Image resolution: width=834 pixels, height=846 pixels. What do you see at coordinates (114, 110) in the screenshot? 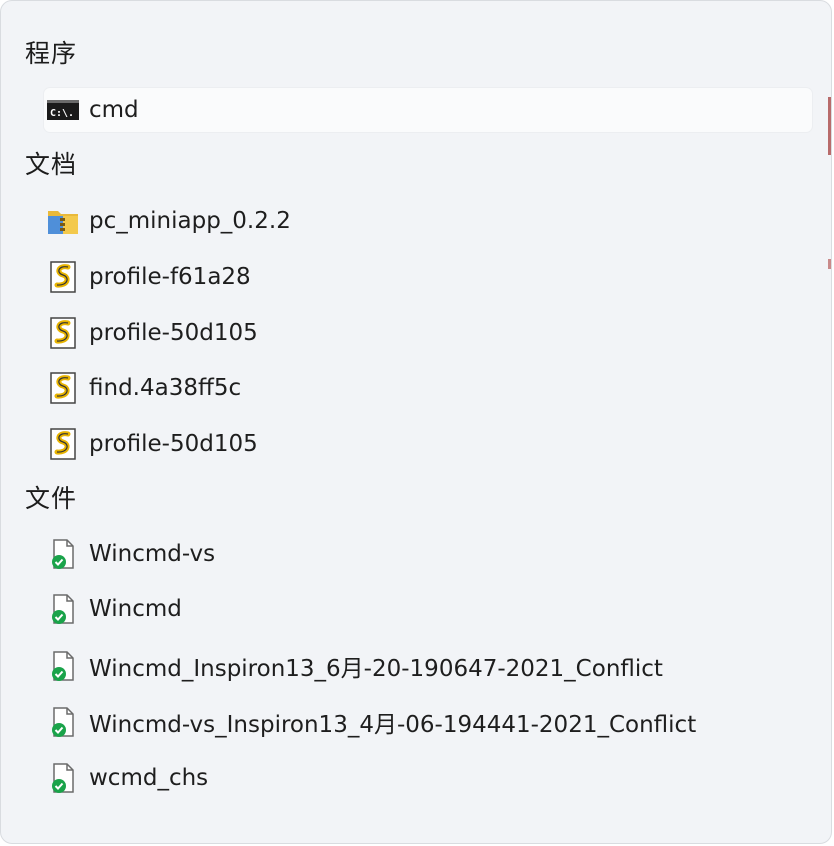
I see `result-item-label: cmd` at bounding box center [114, 110].